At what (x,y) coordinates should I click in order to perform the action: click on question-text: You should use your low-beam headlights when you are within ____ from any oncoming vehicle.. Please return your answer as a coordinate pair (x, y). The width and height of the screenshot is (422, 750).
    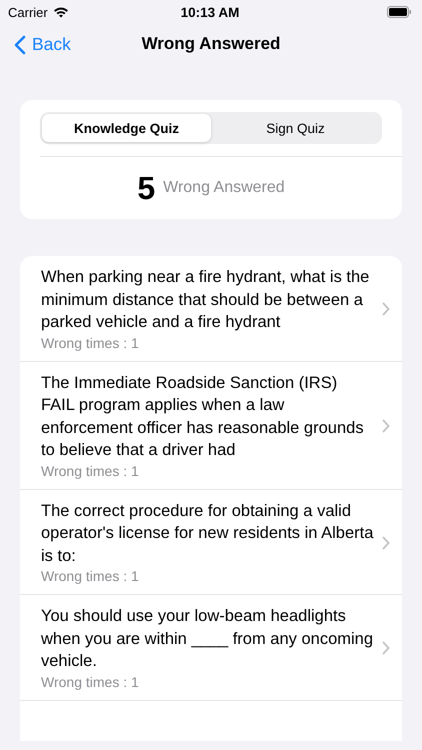
    Looking at the image, I should click on (207, 639).